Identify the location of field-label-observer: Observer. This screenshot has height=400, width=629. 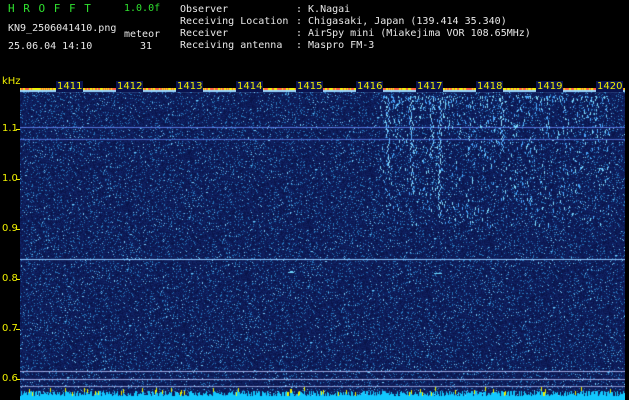
(204, 9).